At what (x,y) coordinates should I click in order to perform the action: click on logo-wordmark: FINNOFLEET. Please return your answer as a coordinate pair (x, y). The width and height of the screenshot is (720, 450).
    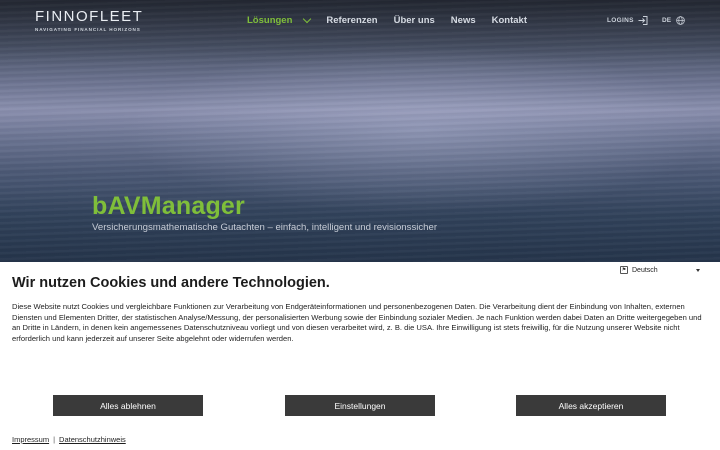
    Looking at the image, I should click on (89, 16).